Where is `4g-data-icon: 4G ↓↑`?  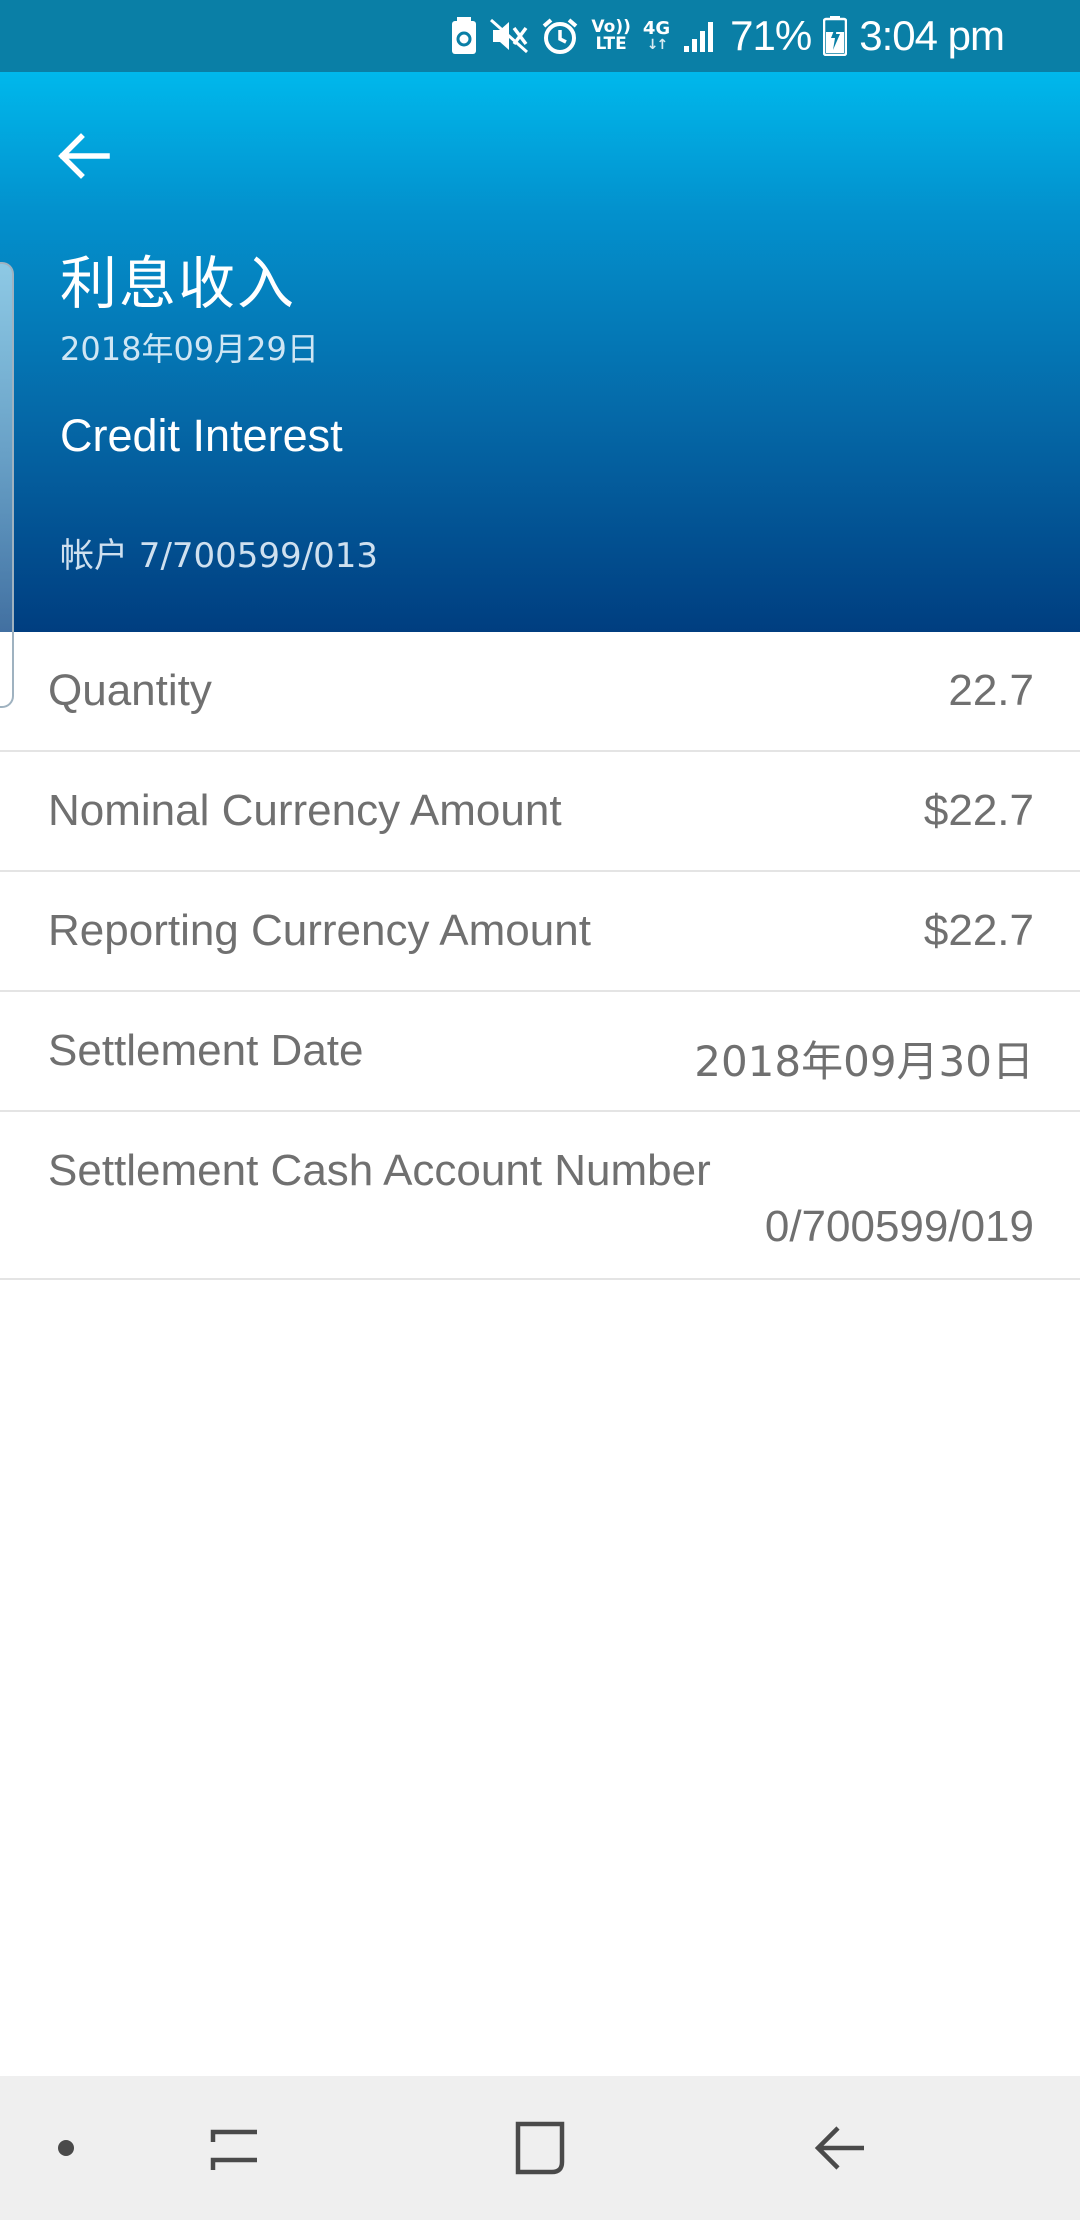 4g-data-icon: 4G ↓↑ is located at coordinates (656, 35).